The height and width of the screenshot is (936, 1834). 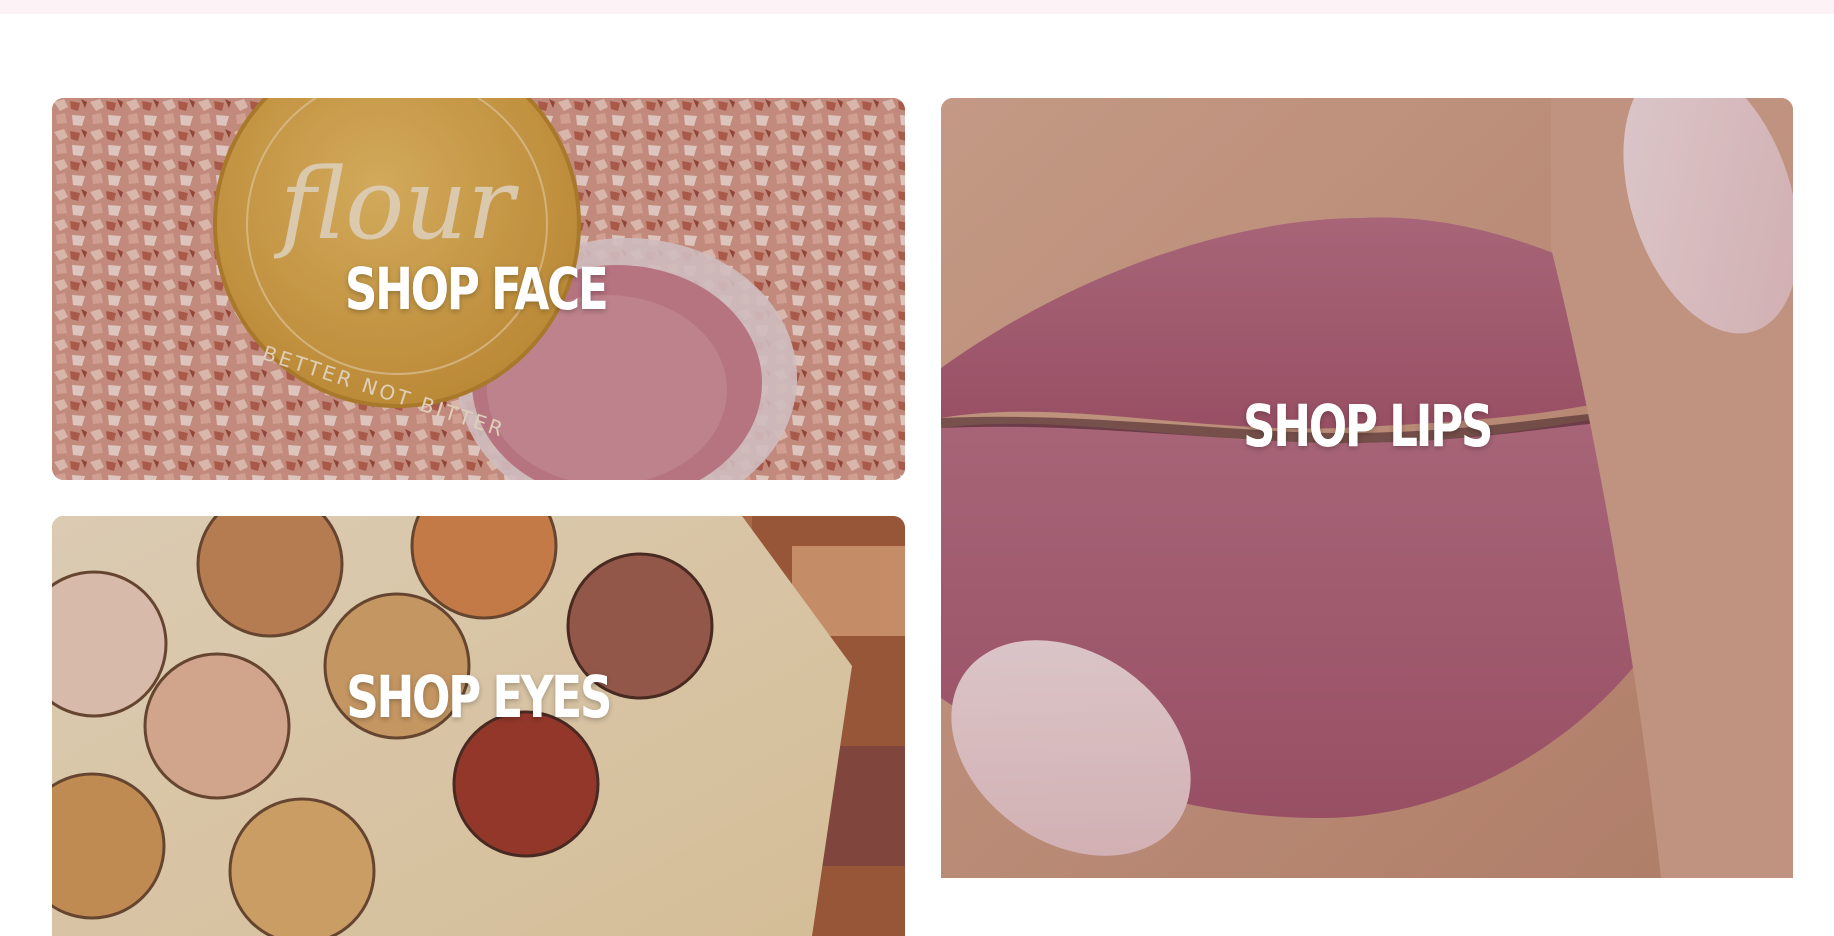 What do you see at coordinates (1367, 426) in the screenshot?
I see `shop-lips-label: SHOP LIPS` at bounding box center [1367, 426].